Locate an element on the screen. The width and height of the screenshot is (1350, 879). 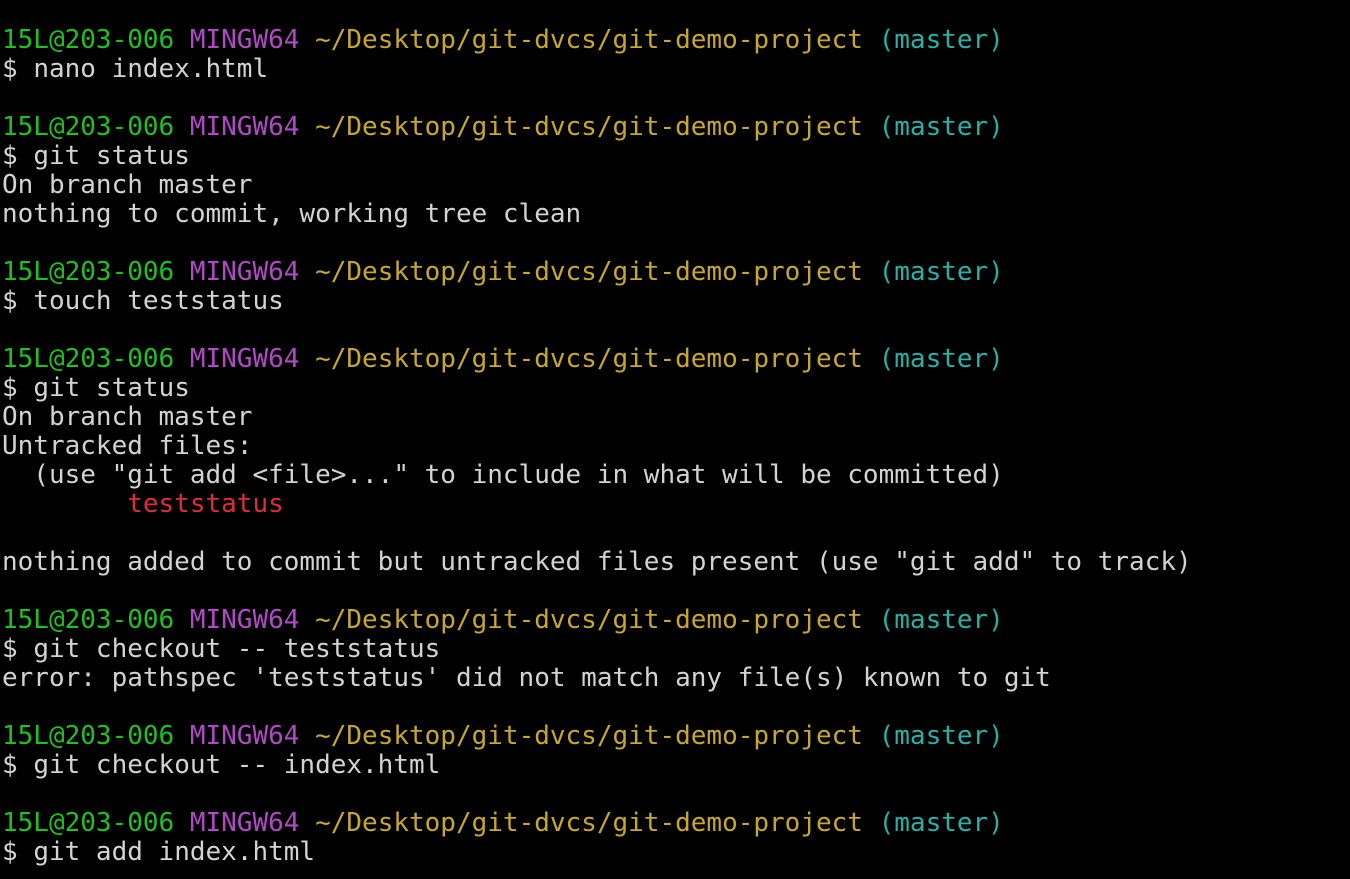
output-line: Untracked files: is located at coordinates (127, 446).